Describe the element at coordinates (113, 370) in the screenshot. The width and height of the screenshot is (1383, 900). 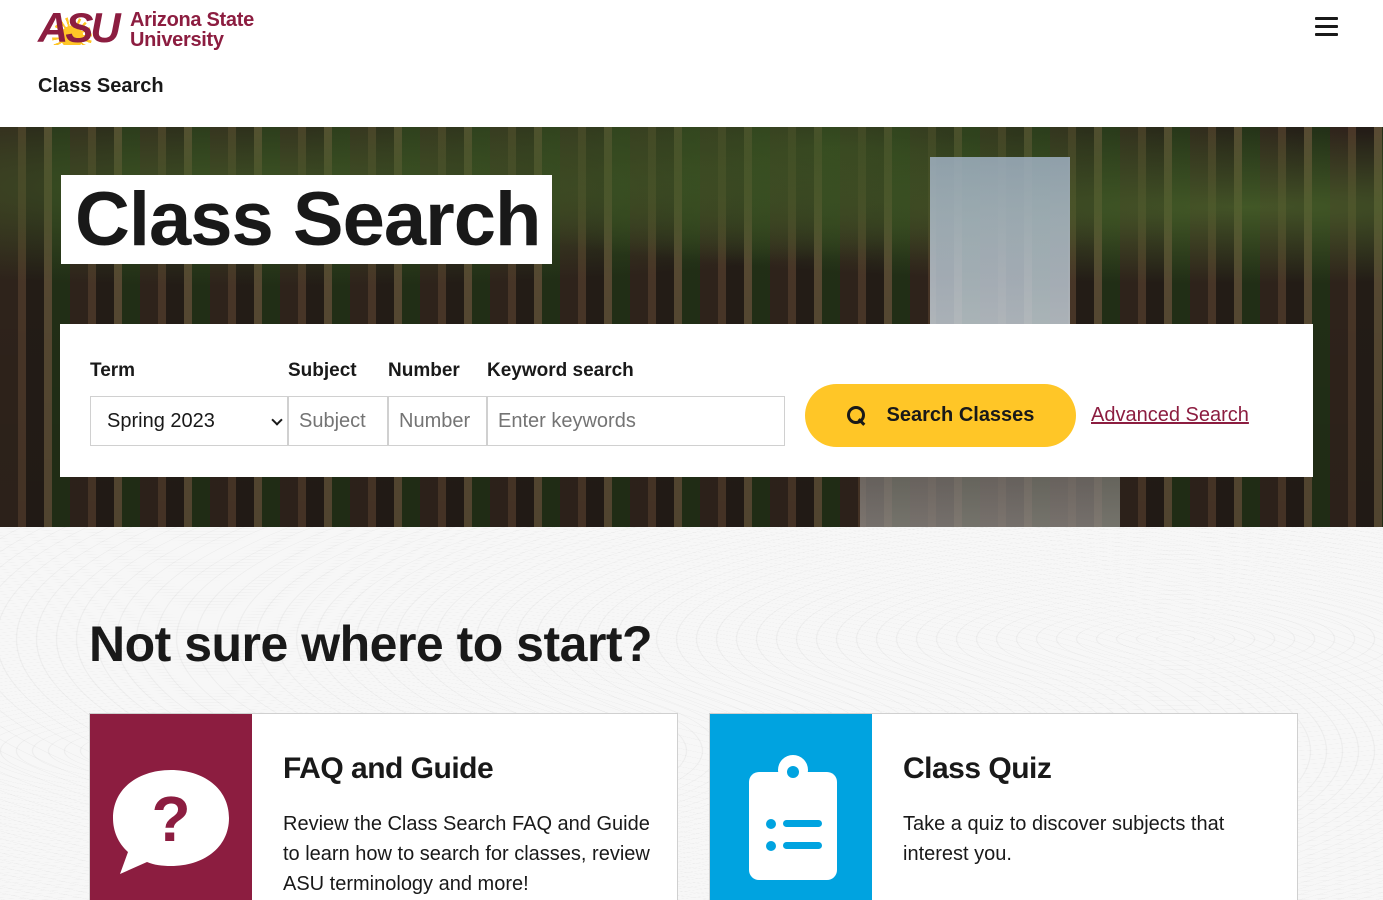
I see `term-label: Term` at that location.